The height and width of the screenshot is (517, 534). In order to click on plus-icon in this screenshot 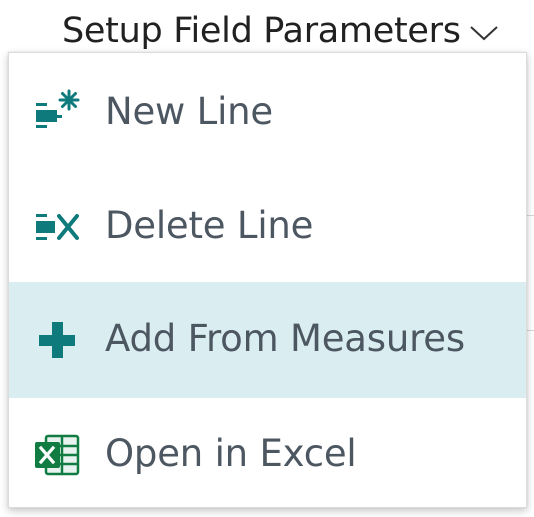, I will do `click(57, 340)`.